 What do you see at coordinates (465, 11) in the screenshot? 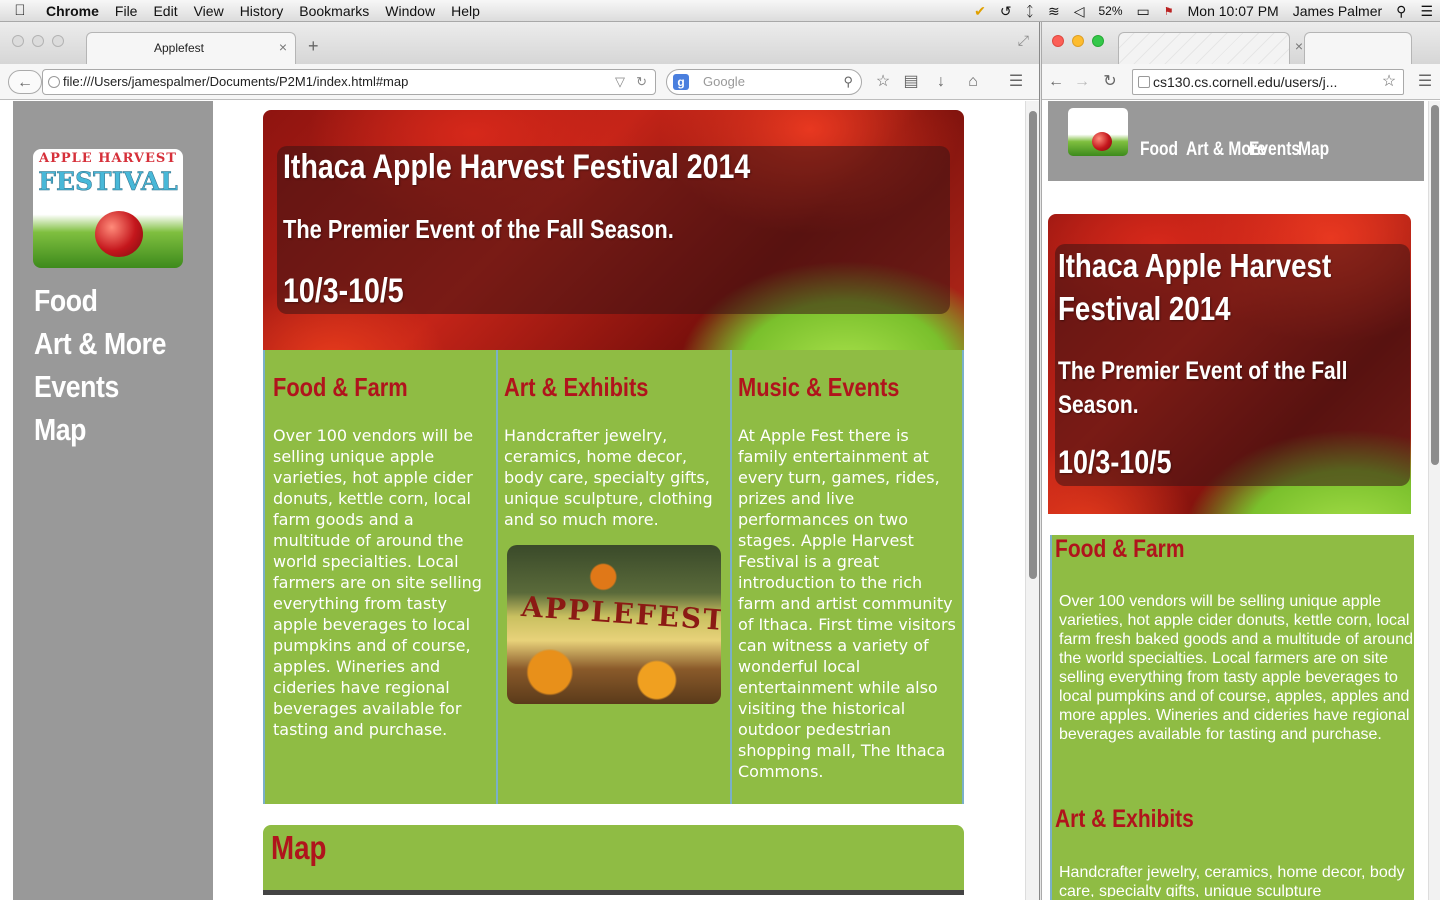
I see `menu-help: Help` at bounding box center [465, 11].